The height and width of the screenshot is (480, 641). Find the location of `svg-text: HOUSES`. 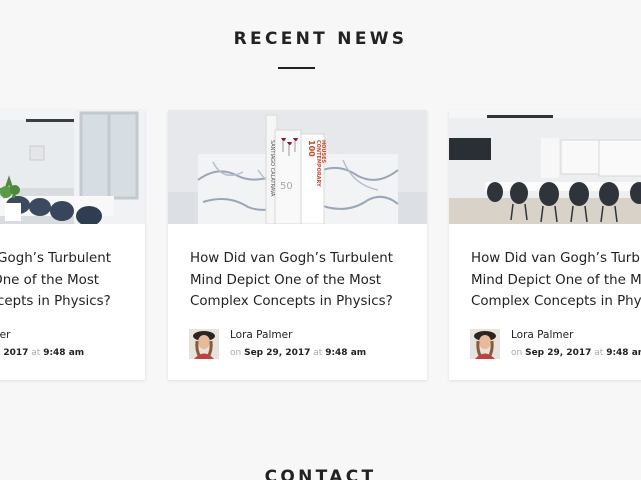

svg-text: HOUSES is located at coordinates (323, 152).